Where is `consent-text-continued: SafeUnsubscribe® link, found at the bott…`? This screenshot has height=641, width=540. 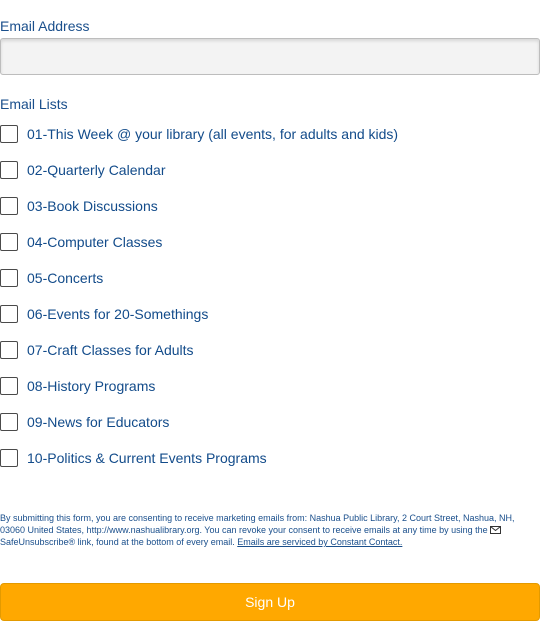
consent-text-continued: SafeUnsubscribe® link, found at the bott… is located at coordinates (117, 542).